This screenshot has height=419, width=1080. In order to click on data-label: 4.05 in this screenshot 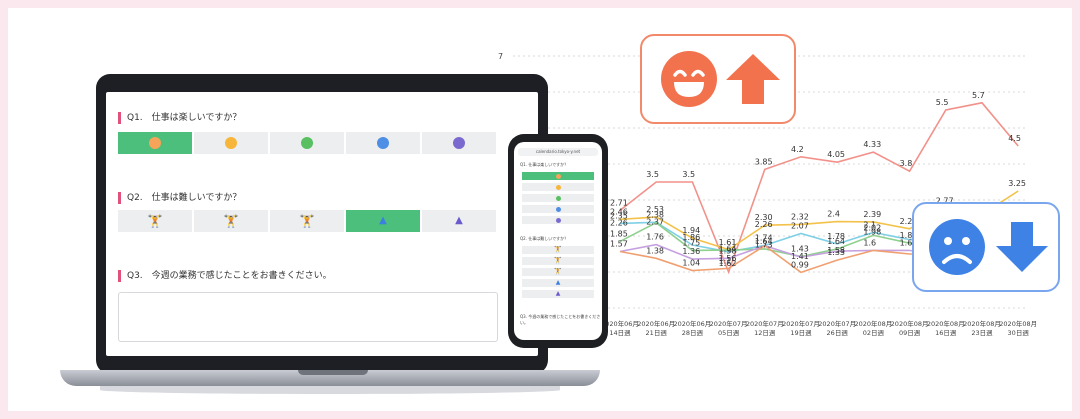, I will do `click(836, 154)`.